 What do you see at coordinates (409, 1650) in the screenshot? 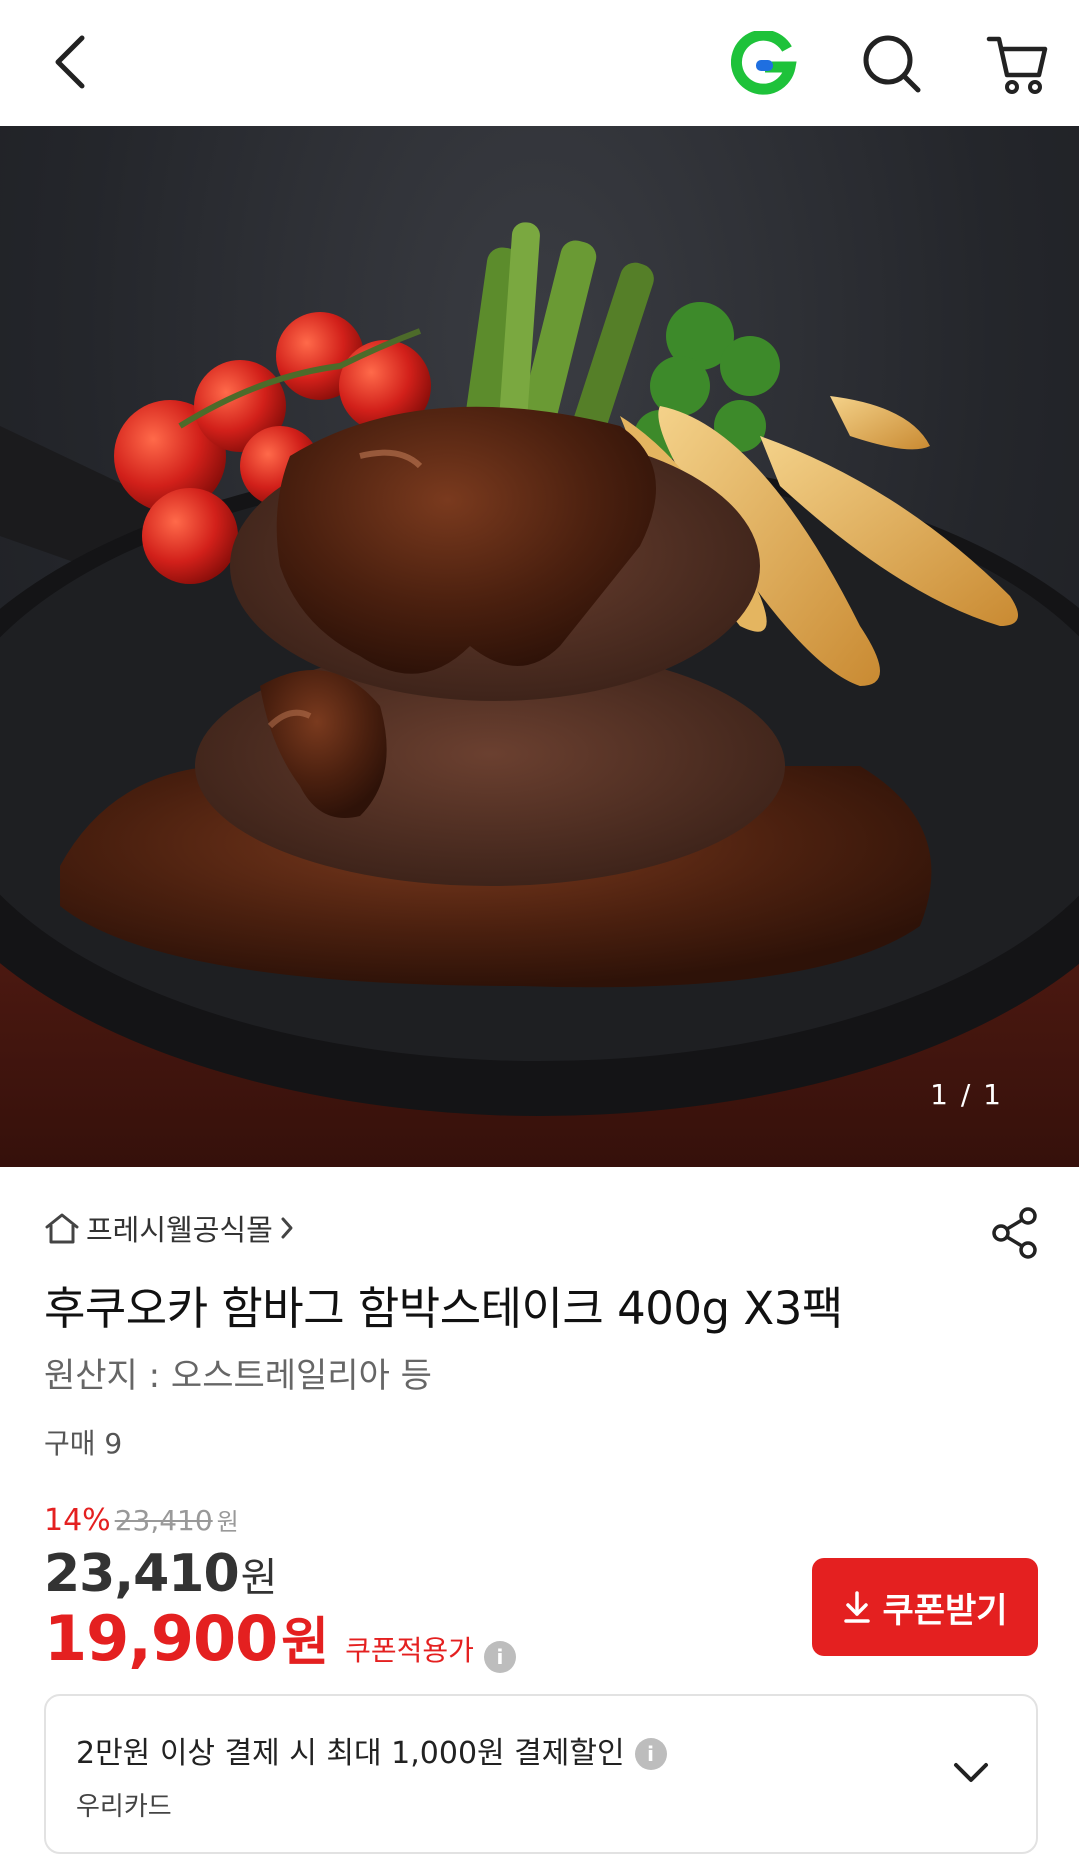
I see `coupon-price-label: 쿠폰적용가` at bounding box center [409, 1650].